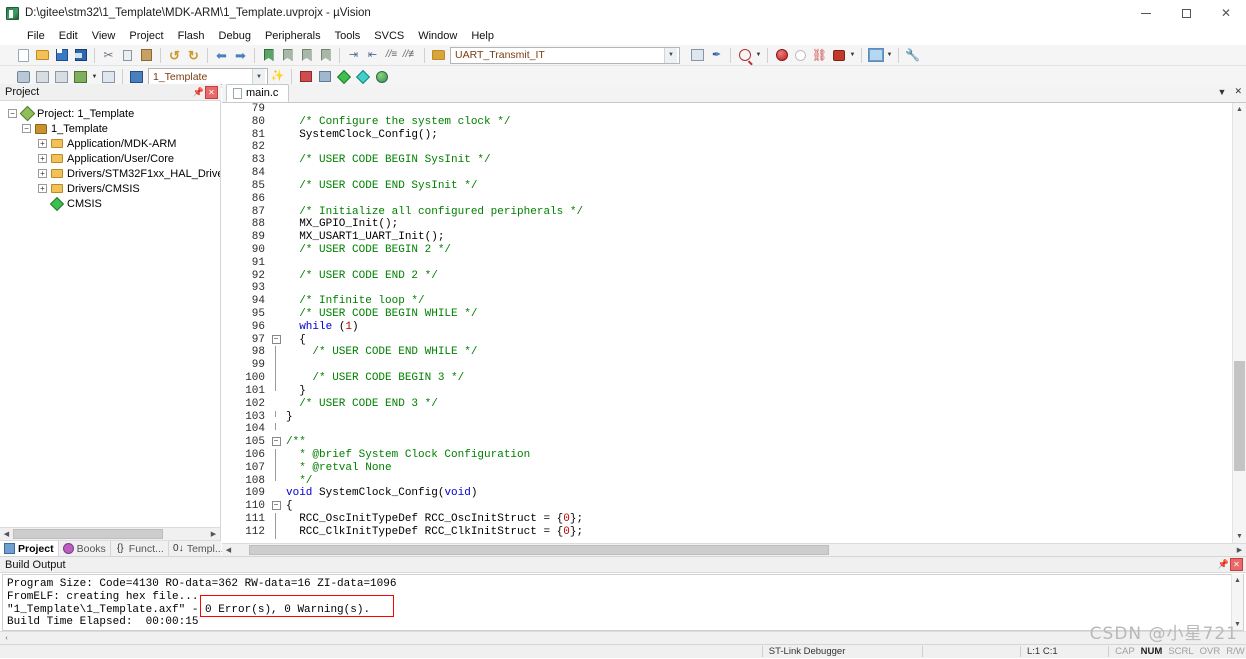  What do you see at coordinates (744, 55) in the screenshot?
I see `find-in-files-icon` at bounding box center [744, 55].